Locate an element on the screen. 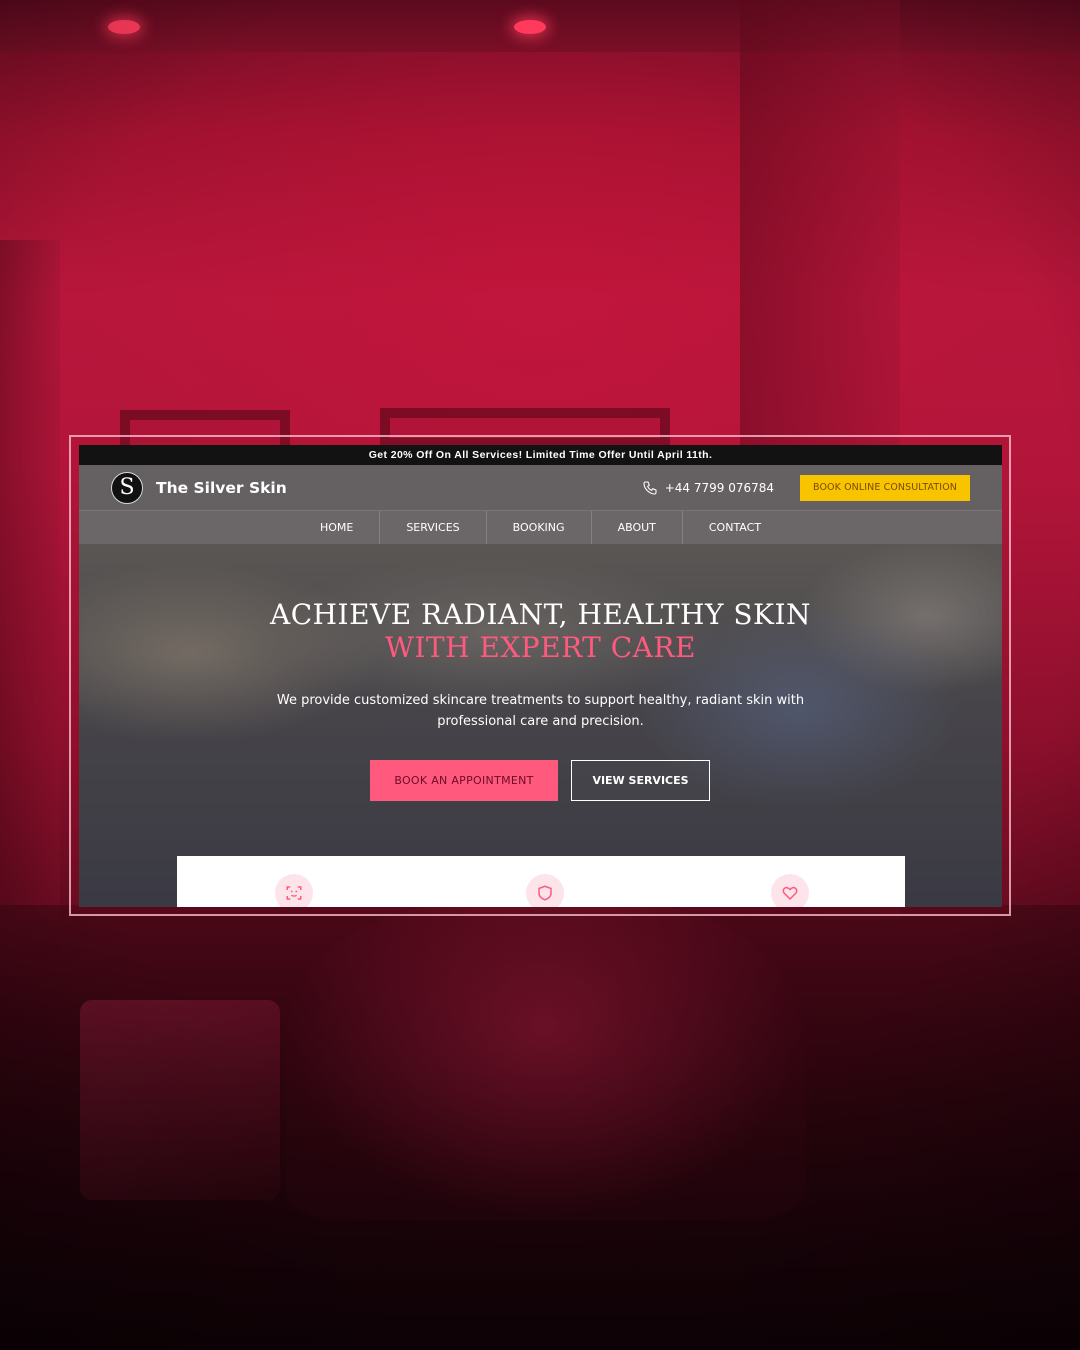  main-nav: HOME SERVICES BOOKING ABOUT CONTACT is located at coordinates (540, 527).